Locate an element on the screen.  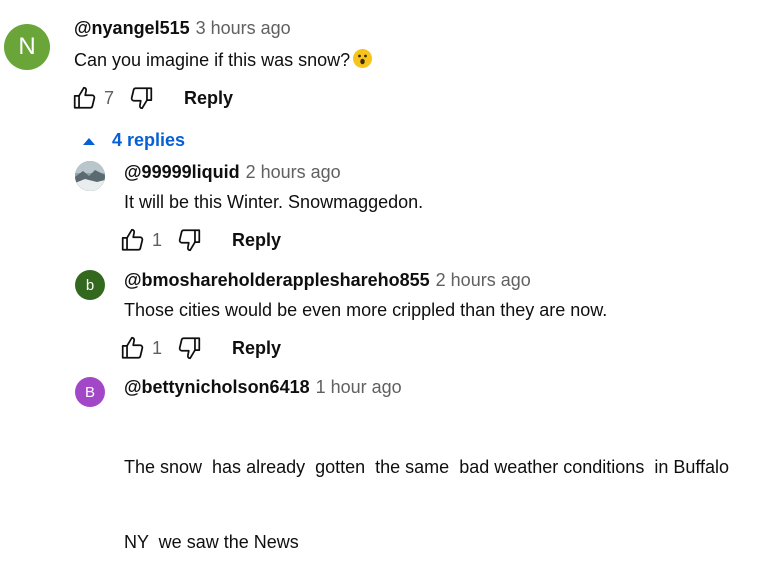
reply-author: @bmoshareholderappleshareho855 is located at coordinates (277, 280).